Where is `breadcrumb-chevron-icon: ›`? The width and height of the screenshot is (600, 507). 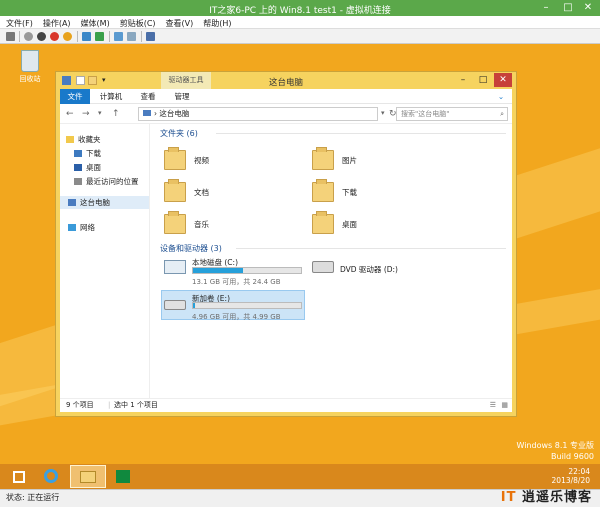
breadcrumb-chevron-icon: › is located at coordinates (155, 113).